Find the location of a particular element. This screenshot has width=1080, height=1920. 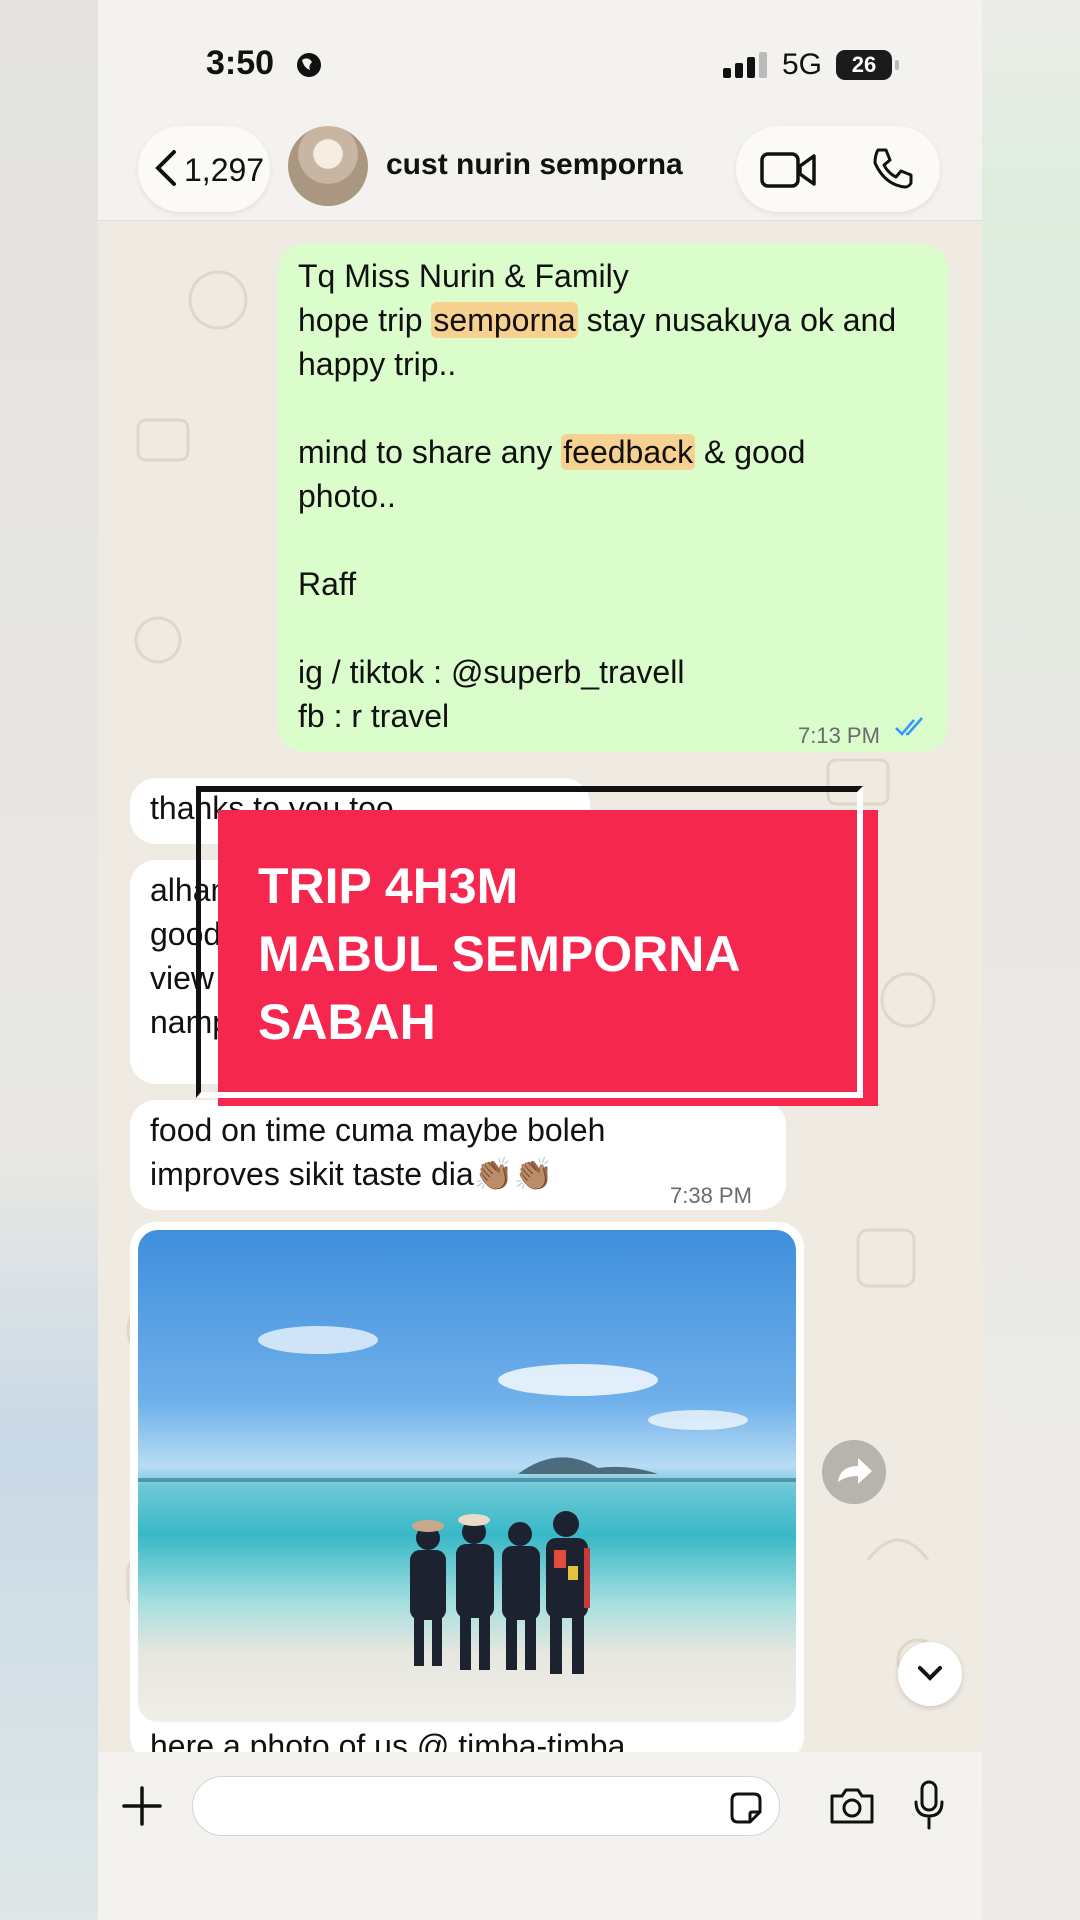

forward-icon is located at coordinates (854, 1472).